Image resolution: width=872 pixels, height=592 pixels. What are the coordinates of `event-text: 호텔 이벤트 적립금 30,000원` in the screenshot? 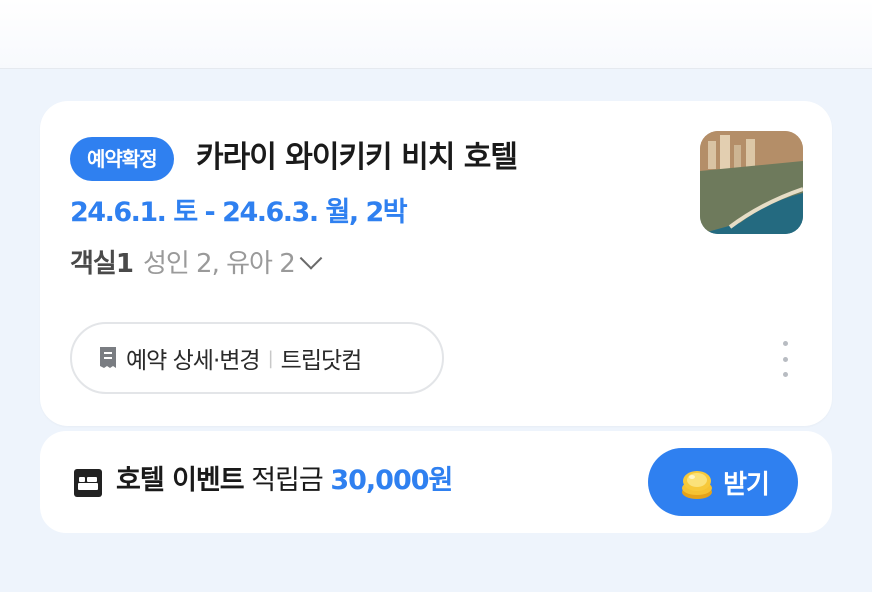 It's located at (284, 481).